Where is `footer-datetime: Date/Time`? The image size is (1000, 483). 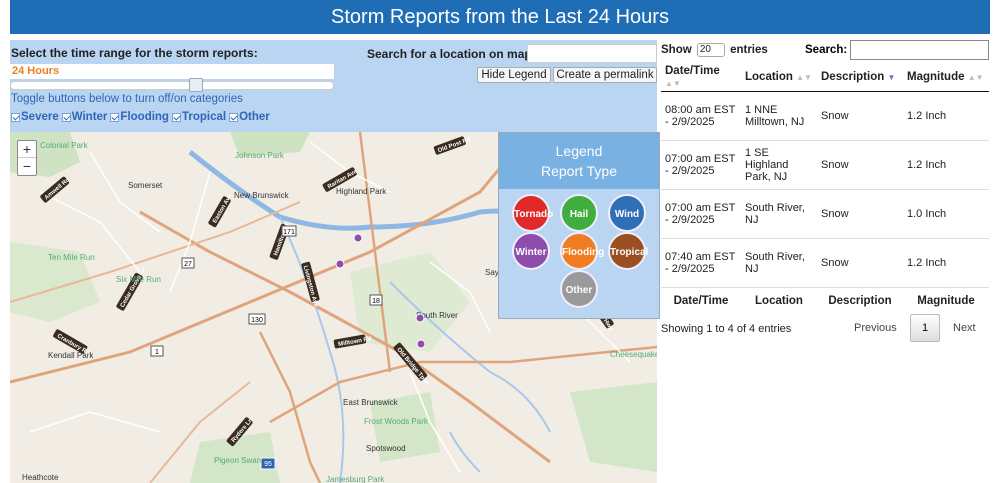
footer-datetime: Date/Time is located at coordinates (701, 300).